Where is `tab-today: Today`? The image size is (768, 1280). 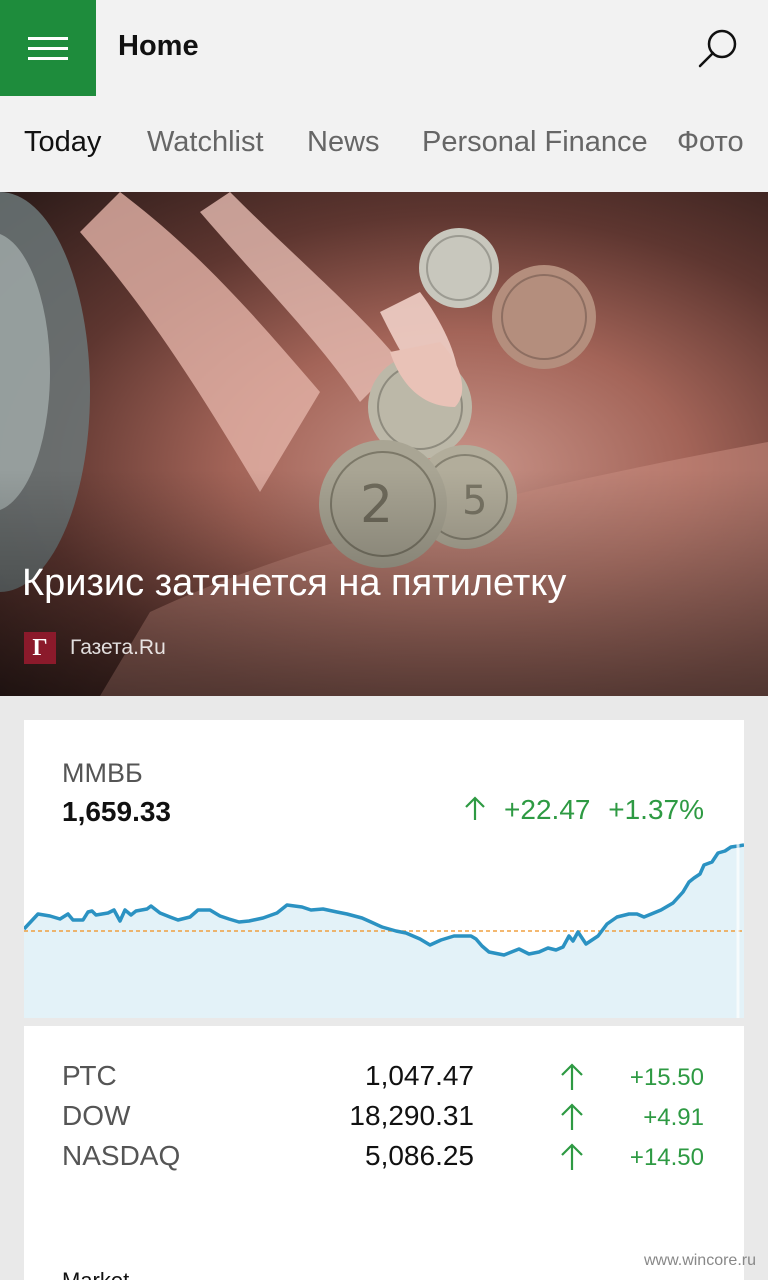 tab-today: Today is located at coordinates (62, 142).